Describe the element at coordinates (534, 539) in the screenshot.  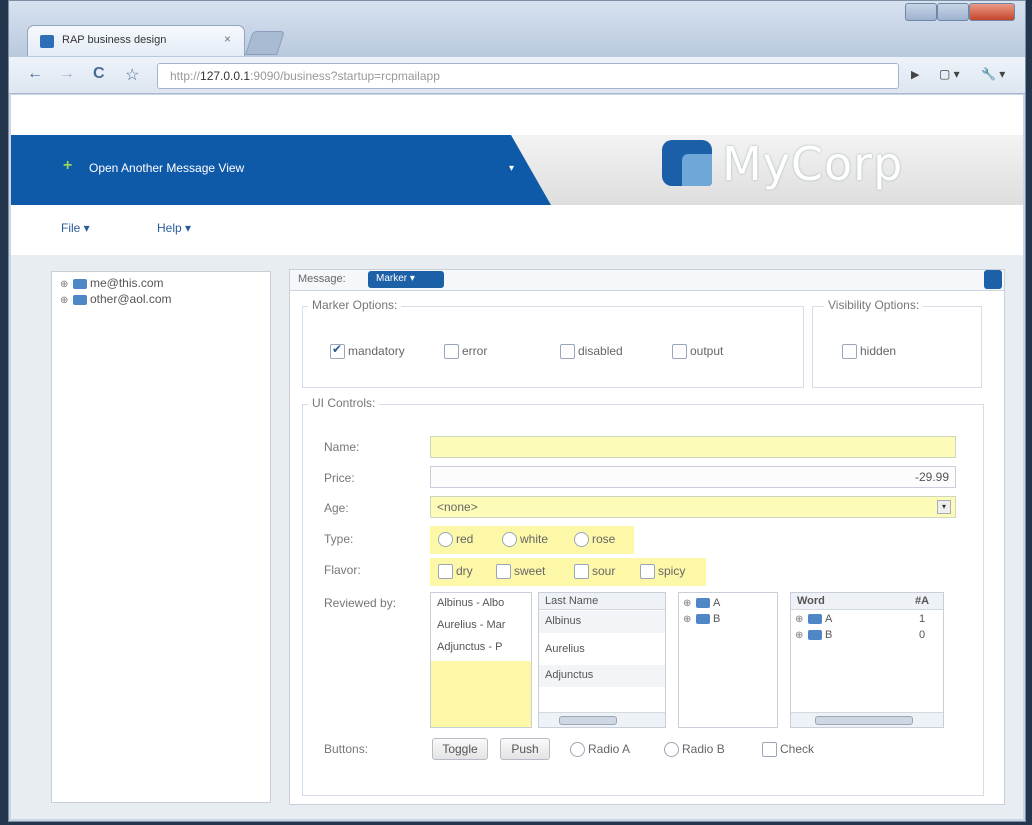
I see `white-label: white` at that location.